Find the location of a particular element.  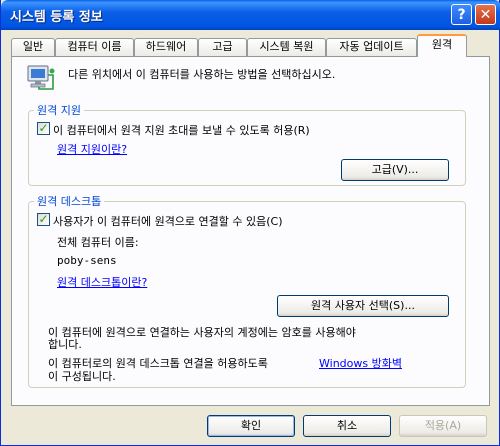

close-icon: ✕ is located at coordinates (485, 14).